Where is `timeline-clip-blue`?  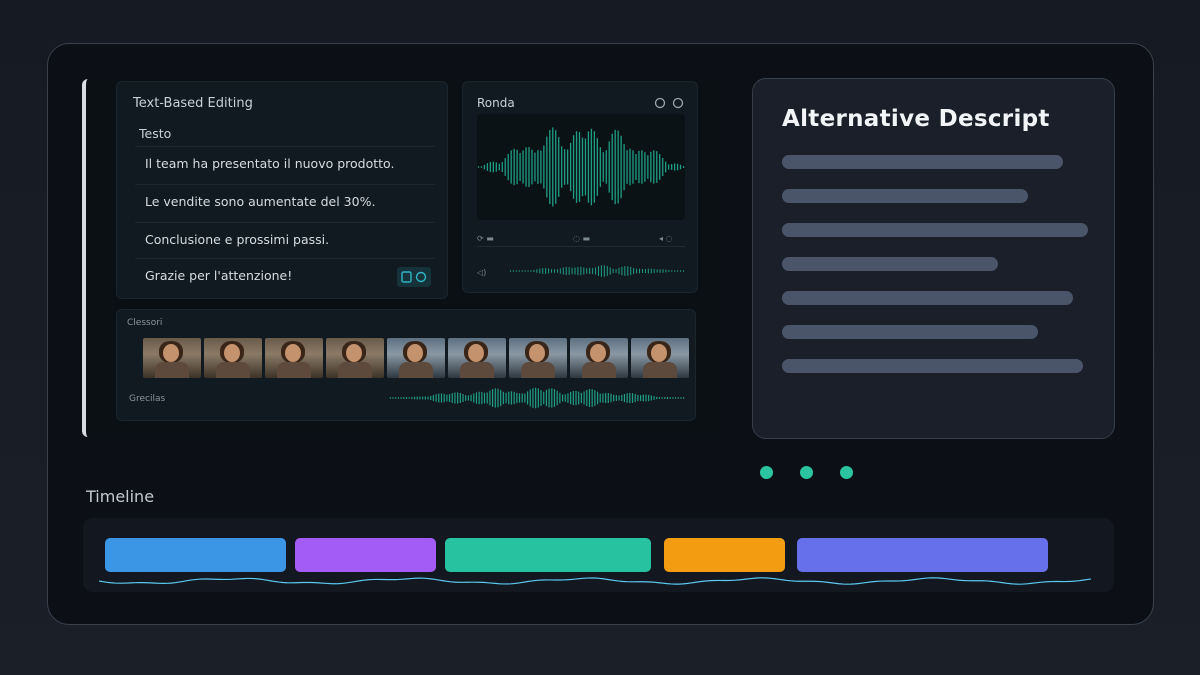
timeline-clip-blue is located at coordinates (195, 555).